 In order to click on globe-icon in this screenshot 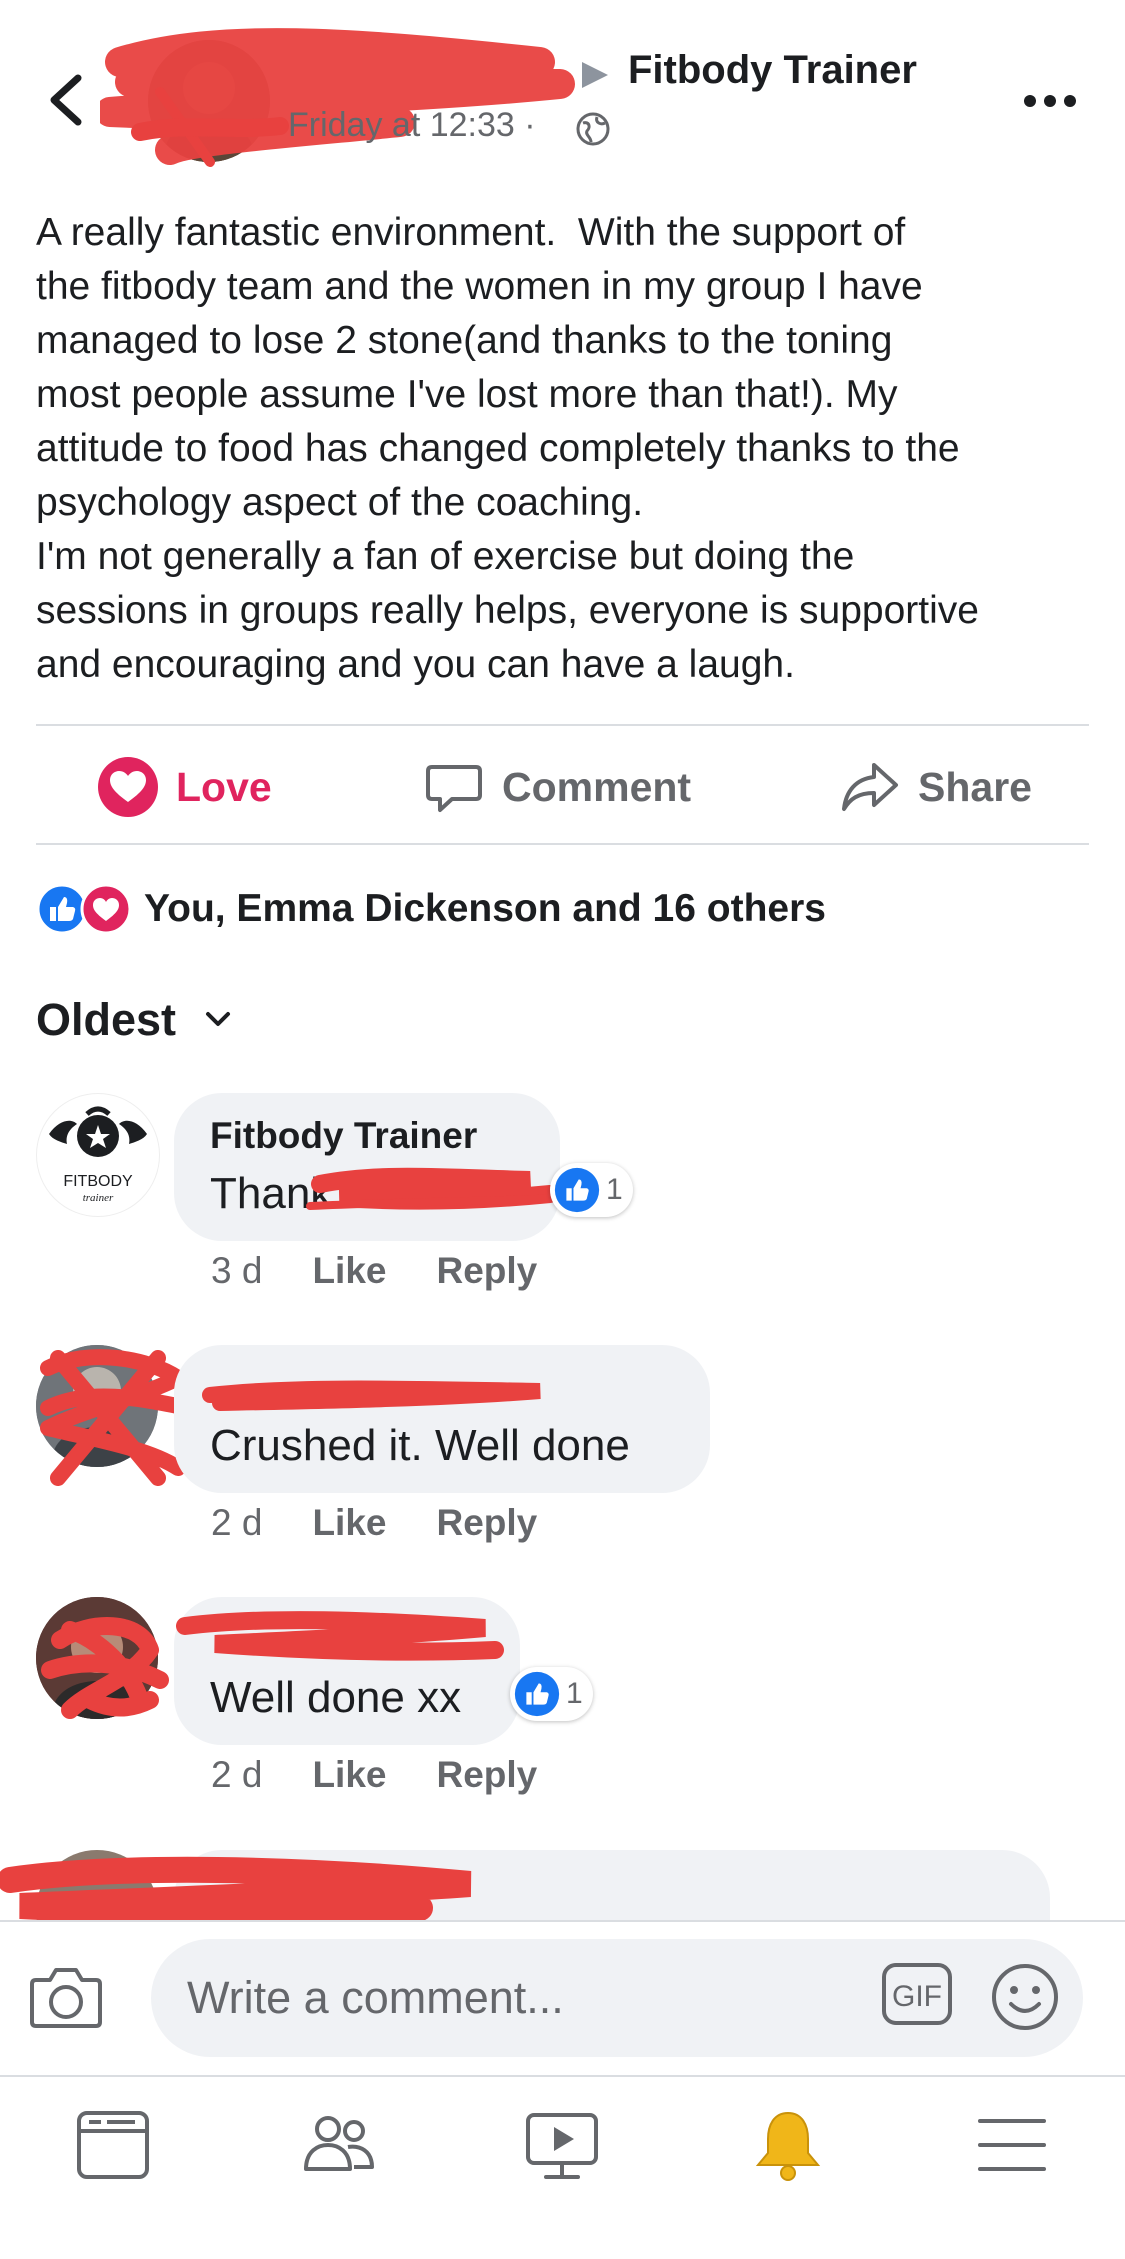, I will do `click(593, 129)`.